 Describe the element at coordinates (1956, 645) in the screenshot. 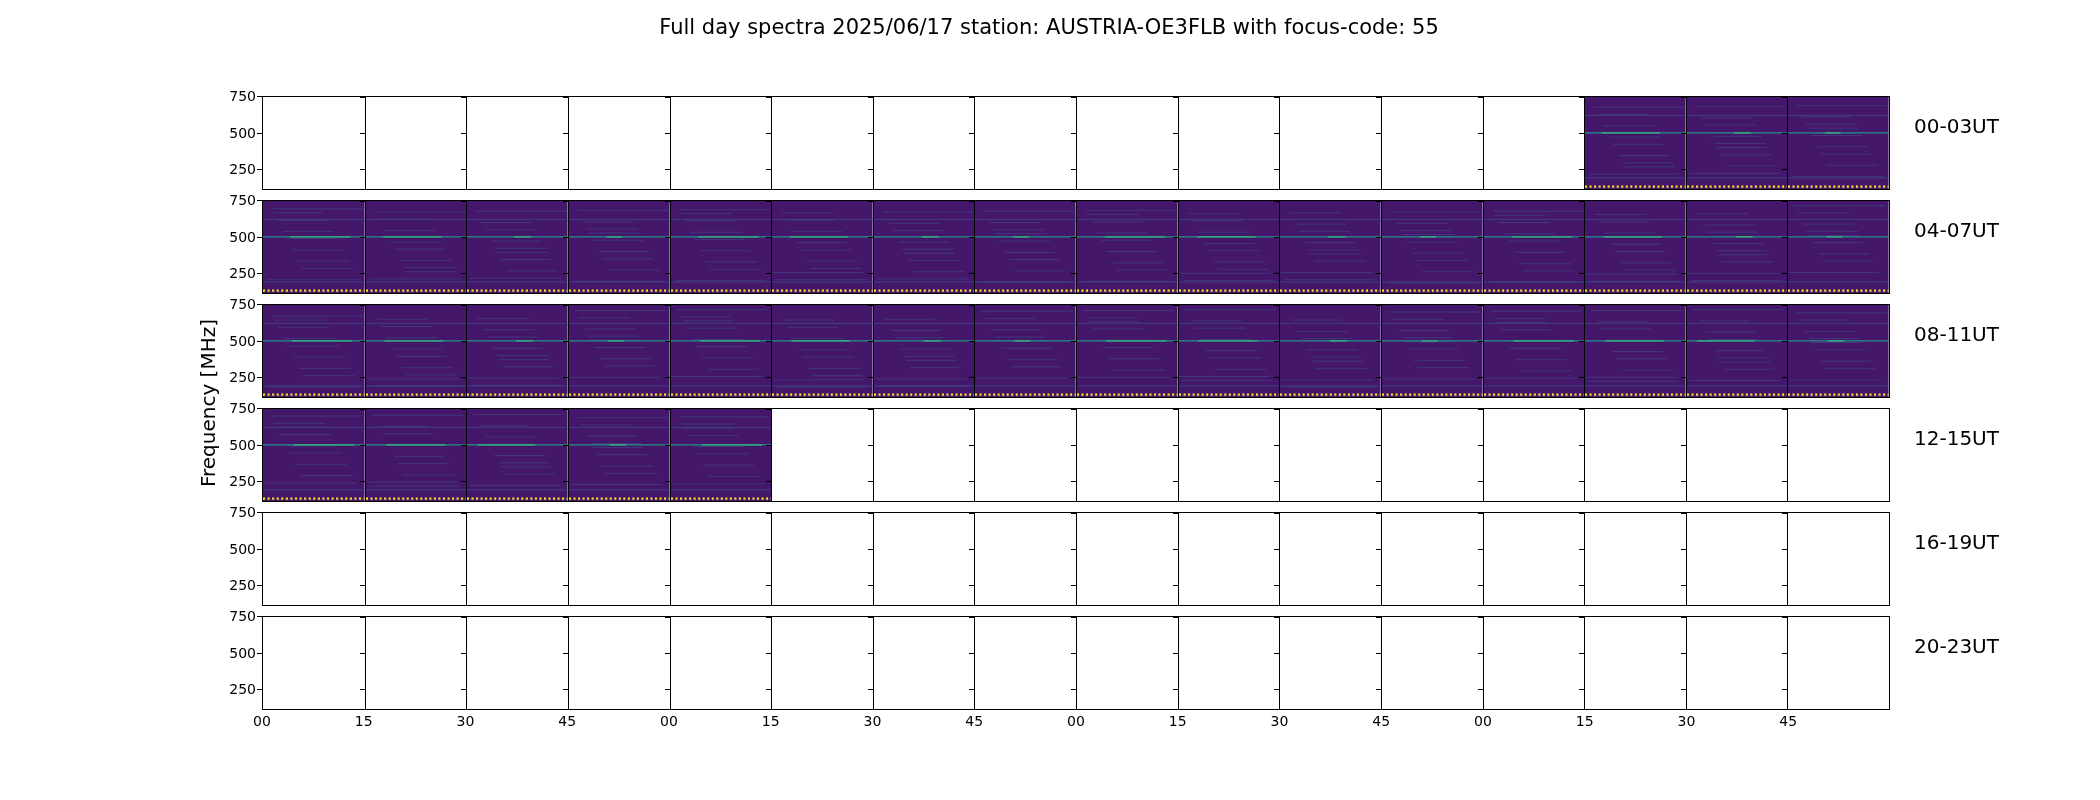

I see `time-range-label: 20-23UT` at that location.